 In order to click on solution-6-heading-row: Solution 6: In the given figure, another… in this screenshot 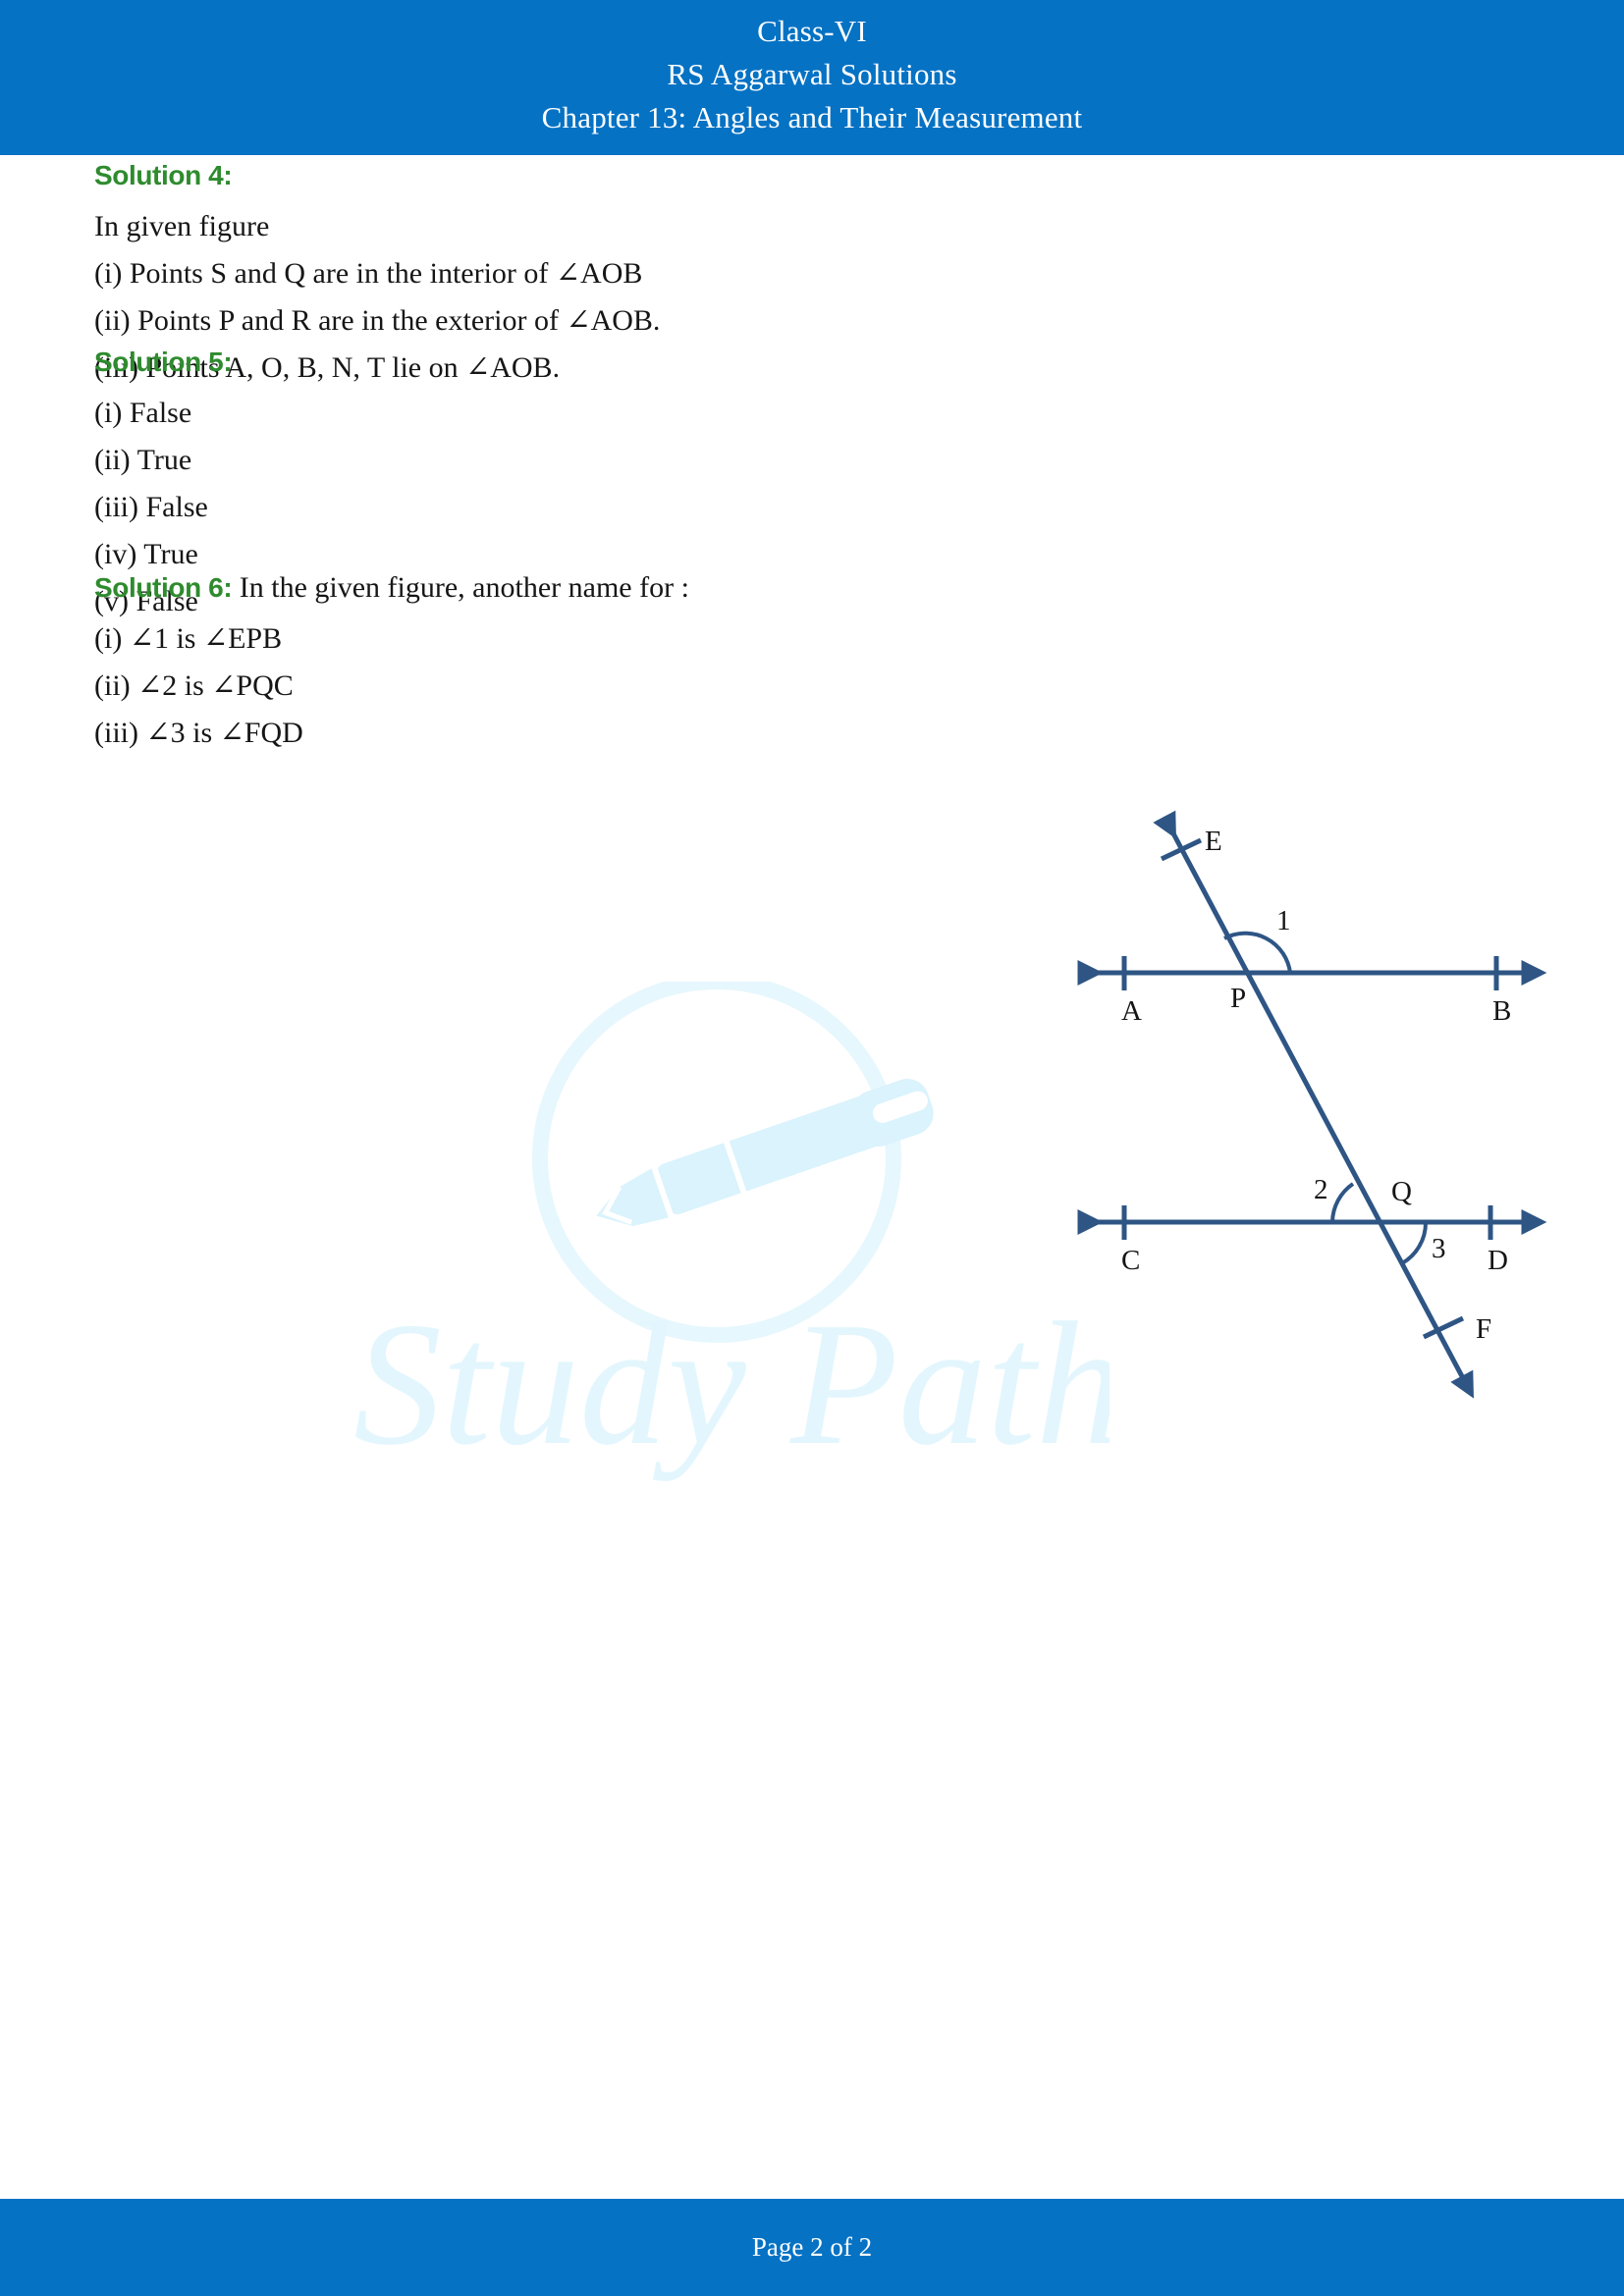, I will do `click(391, 591)`.